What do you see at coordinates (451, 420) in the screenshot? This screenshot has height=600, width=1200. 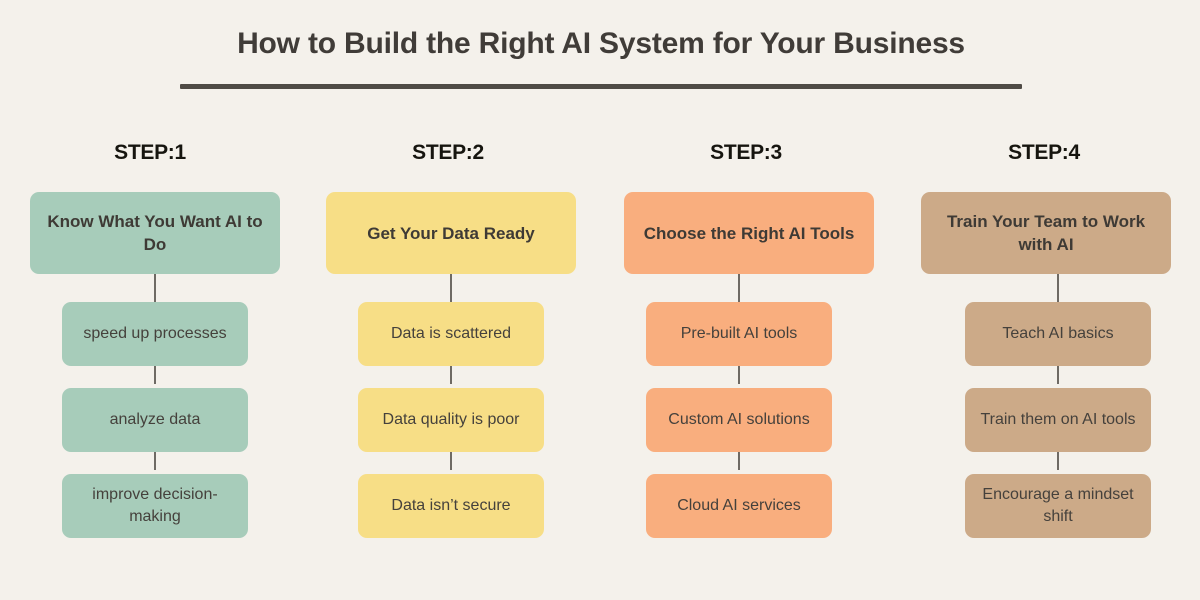 I see `step-item-box: Data quality is poor` at bounding box center [451, 420].